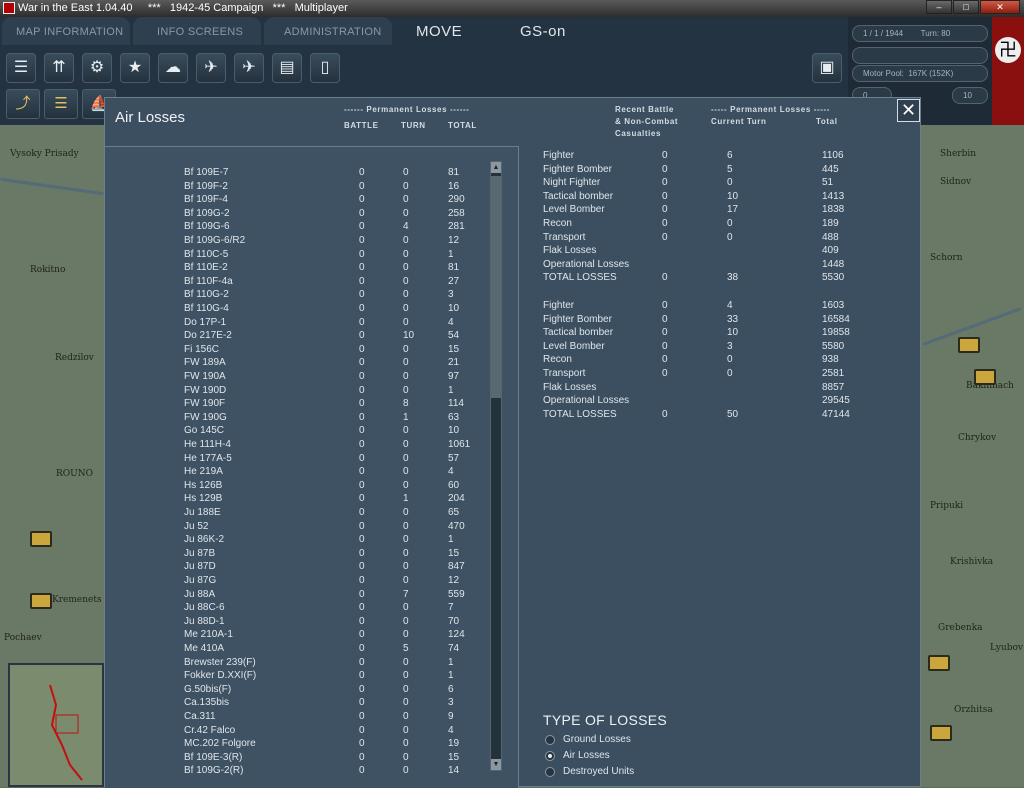 The height and width of the screenshot is (788, 1024). Describe the element at coordinates (295, 242) in the screenshot. I see `table-row: Bf 109G-6/R2 0 0 12` at that location.